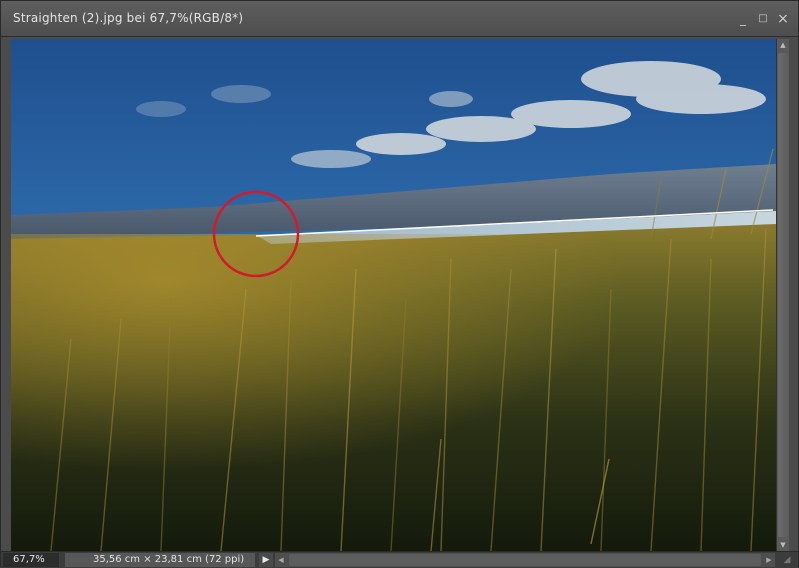 The height and width of the screenshot is (568, 799). Describe the element at coordinates (128, 18) in the screenshot. I see `document-title: Straighten (2).jpg bei 67,7%(RGB/8*)` at that location.